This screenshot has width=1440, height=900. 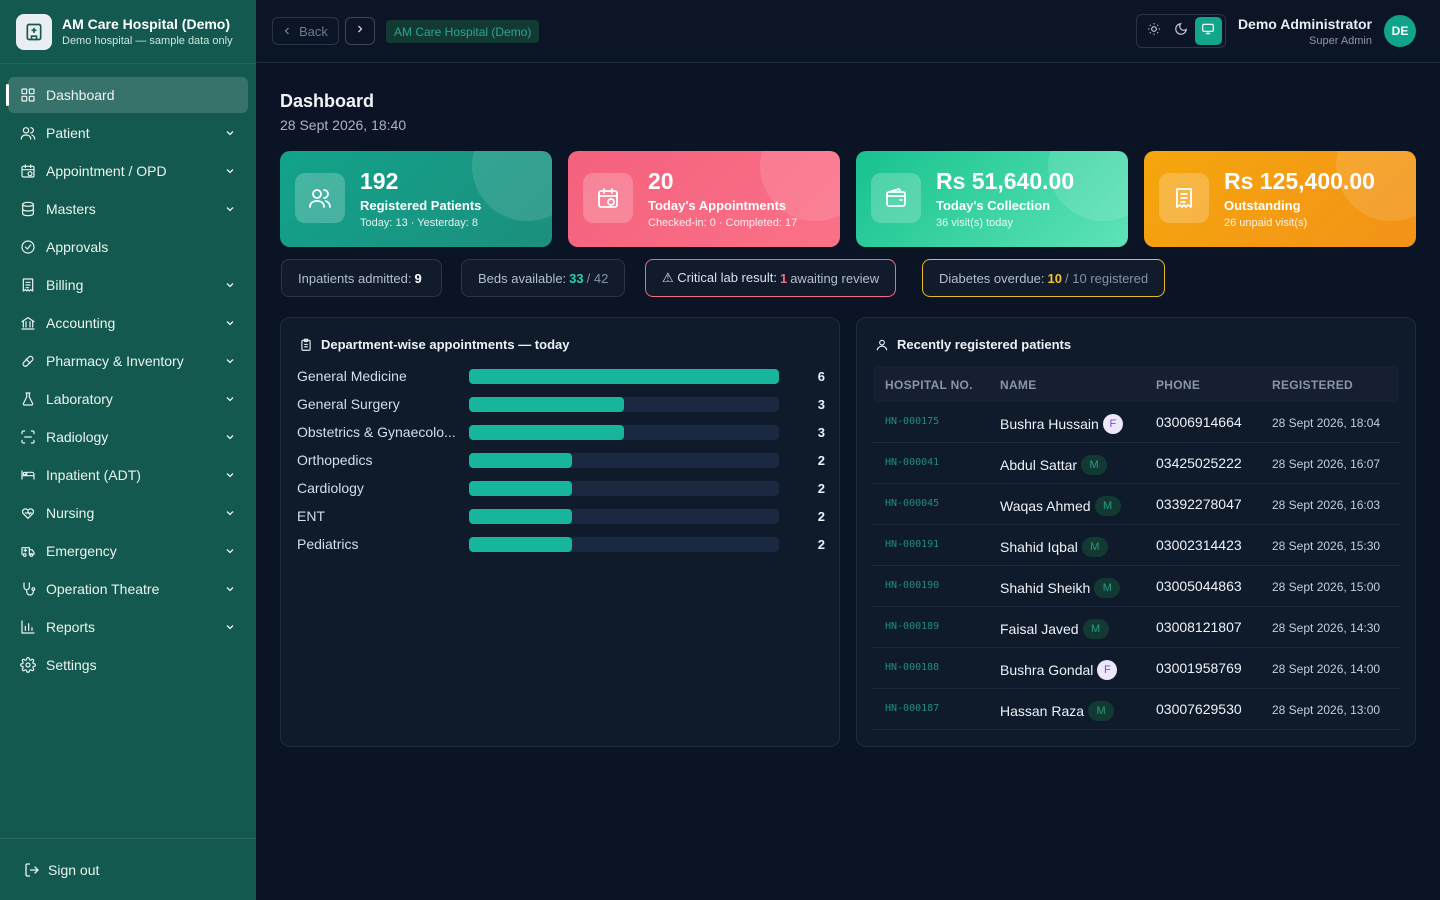 I want to click on department-panel-title: Department-wise appointments — today, so click(x=434, y=344).